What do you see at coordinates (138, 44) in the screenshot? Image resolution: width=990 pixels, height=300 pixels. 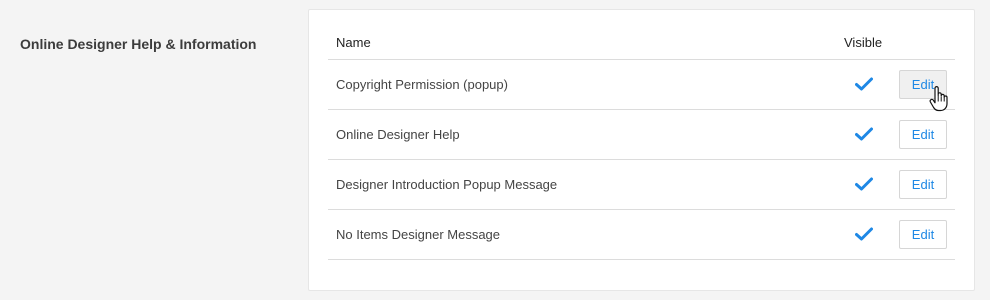 I see `section-title: Online Designer Help & Information` at bounding box center [138, 44].